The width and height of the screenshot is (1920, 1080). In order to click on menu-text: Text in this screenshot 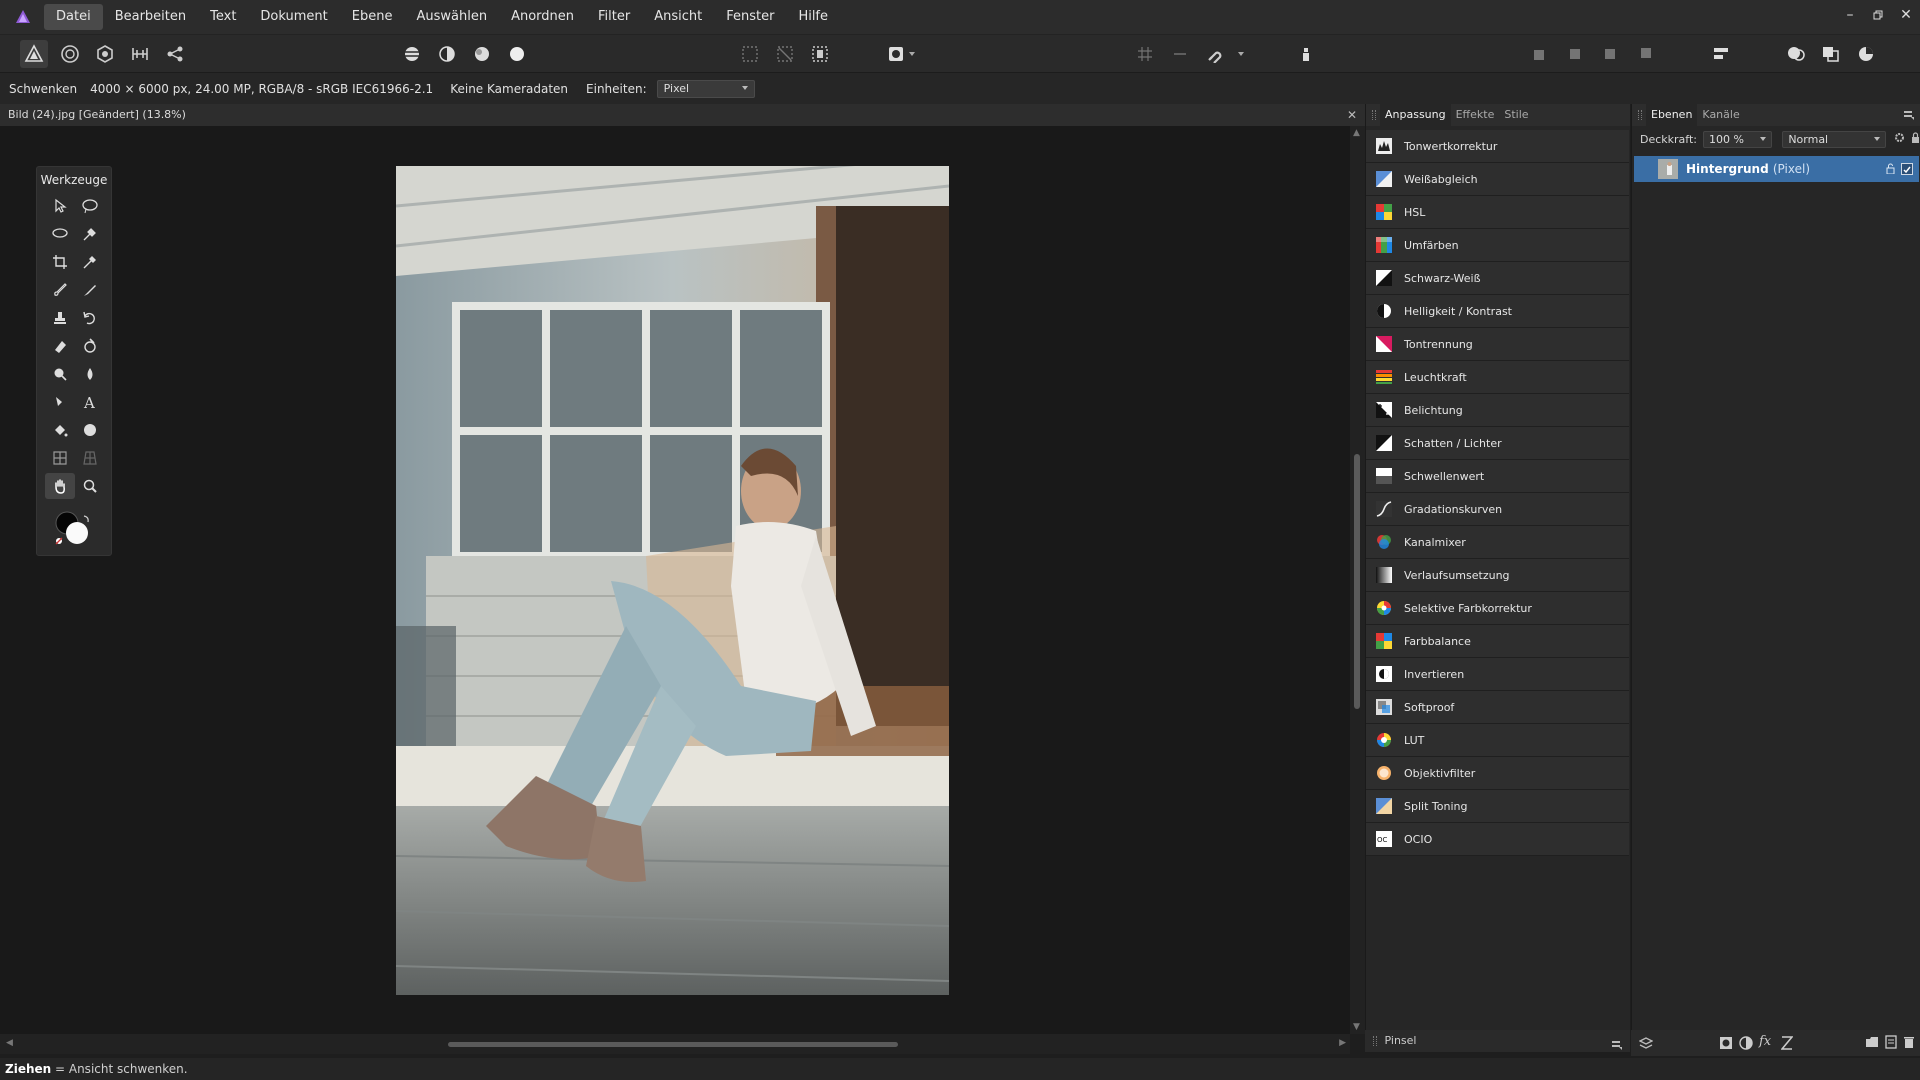, I will do `click(223, 17)`.